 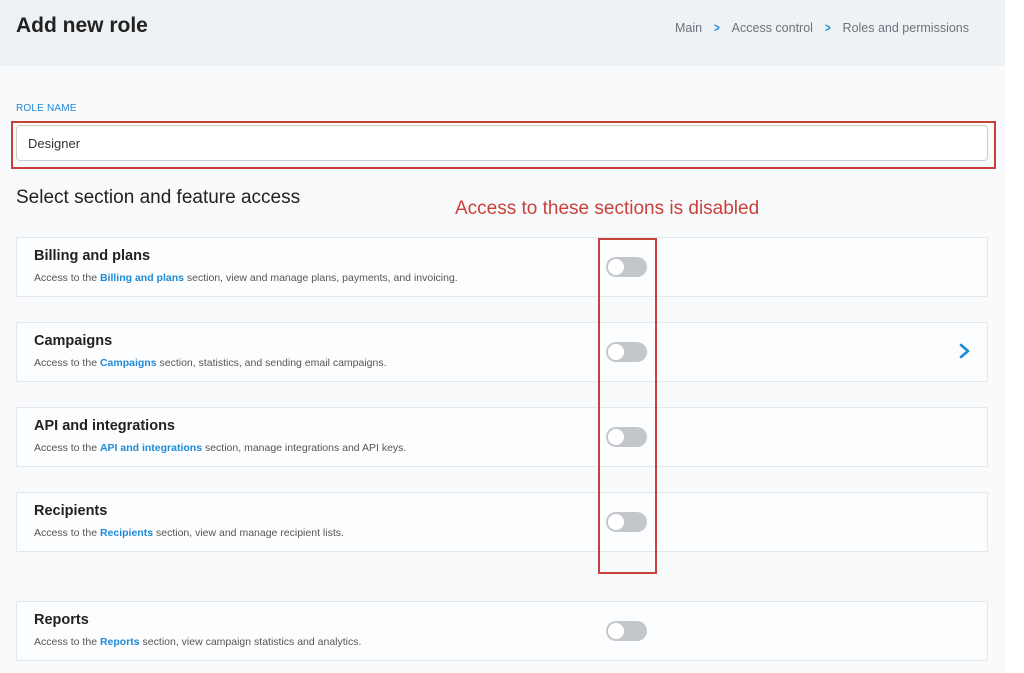 What do you see at coordinates (626, 631) in the screenshot?
I see `access-toggle` at bounding box center [626, 631].